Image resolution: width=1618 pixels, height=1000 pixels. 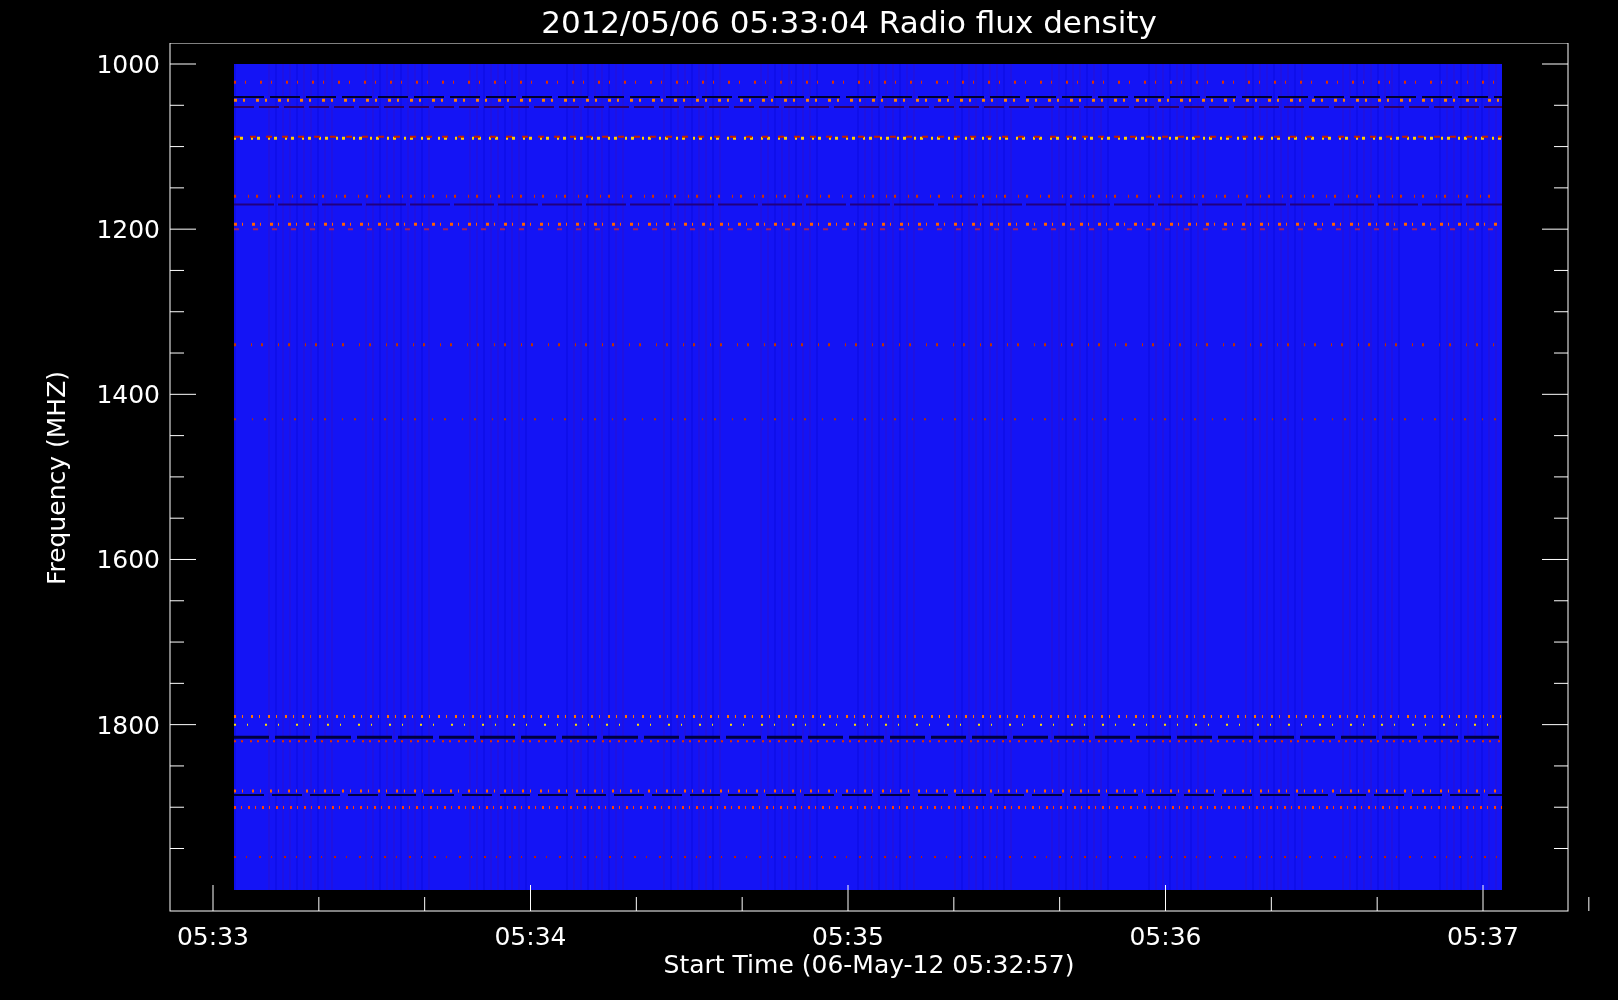 What do you see at coordinates (213, 936) in the screenshot?
I see `x-tick-label: 05:33` at bounding box center [213, 936].